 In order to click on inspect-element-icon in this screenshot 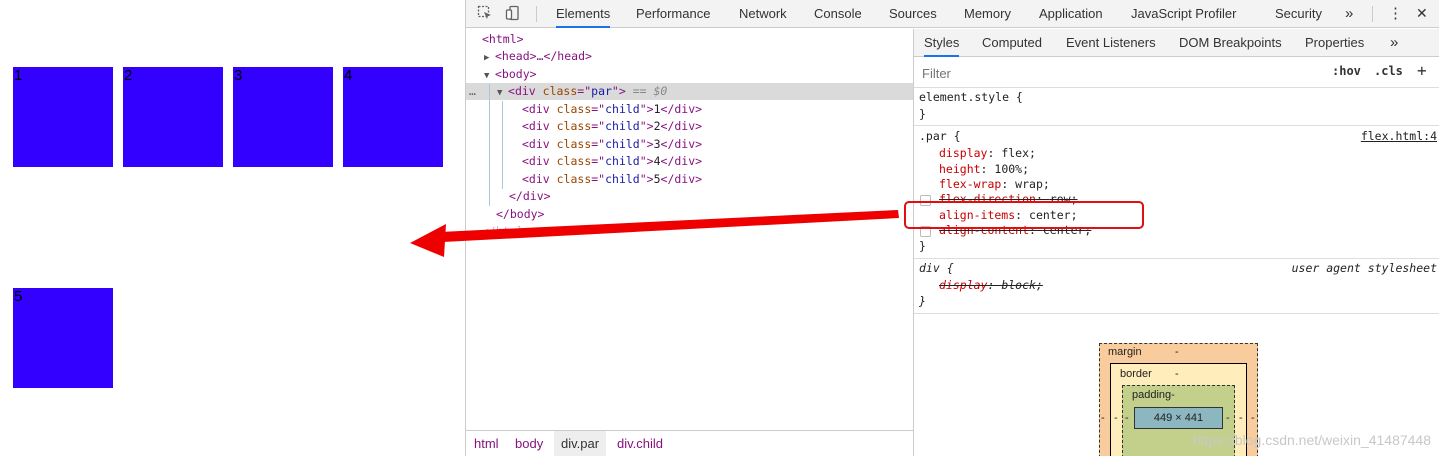, I will do `click(485, 14)`.